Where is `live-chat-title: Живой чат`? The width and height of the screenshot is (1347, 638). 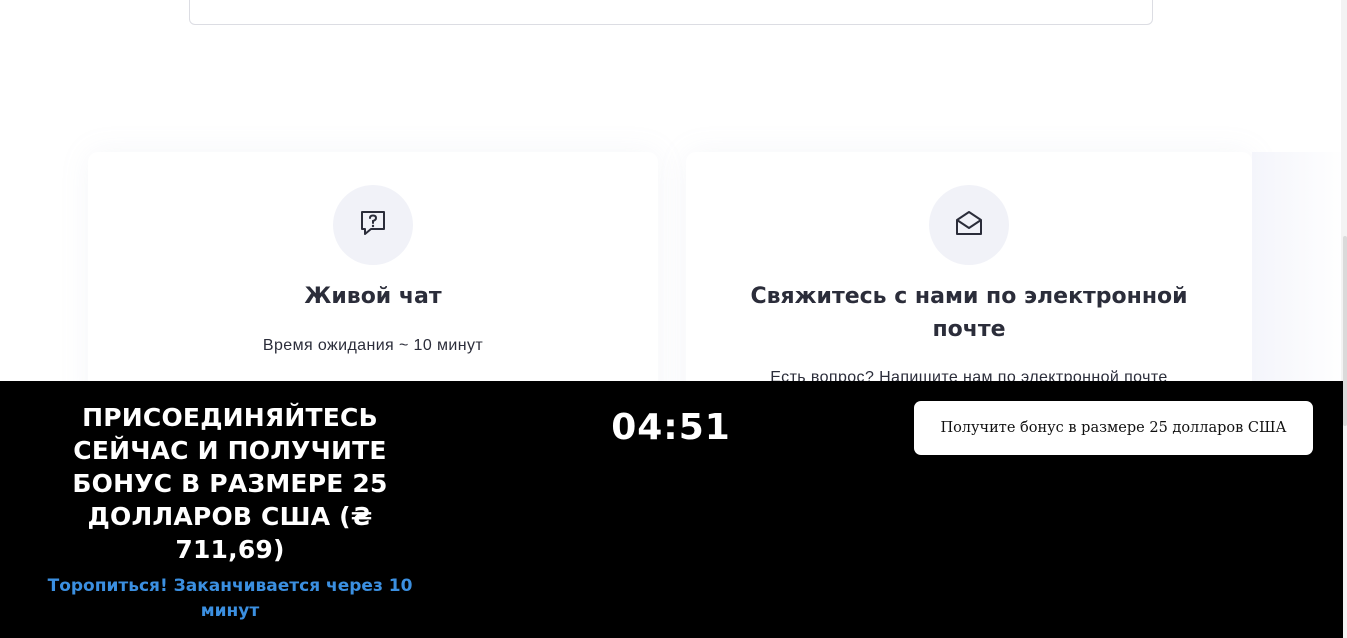 live-chat-title: Живой чат is located at coordinates (373, 296).